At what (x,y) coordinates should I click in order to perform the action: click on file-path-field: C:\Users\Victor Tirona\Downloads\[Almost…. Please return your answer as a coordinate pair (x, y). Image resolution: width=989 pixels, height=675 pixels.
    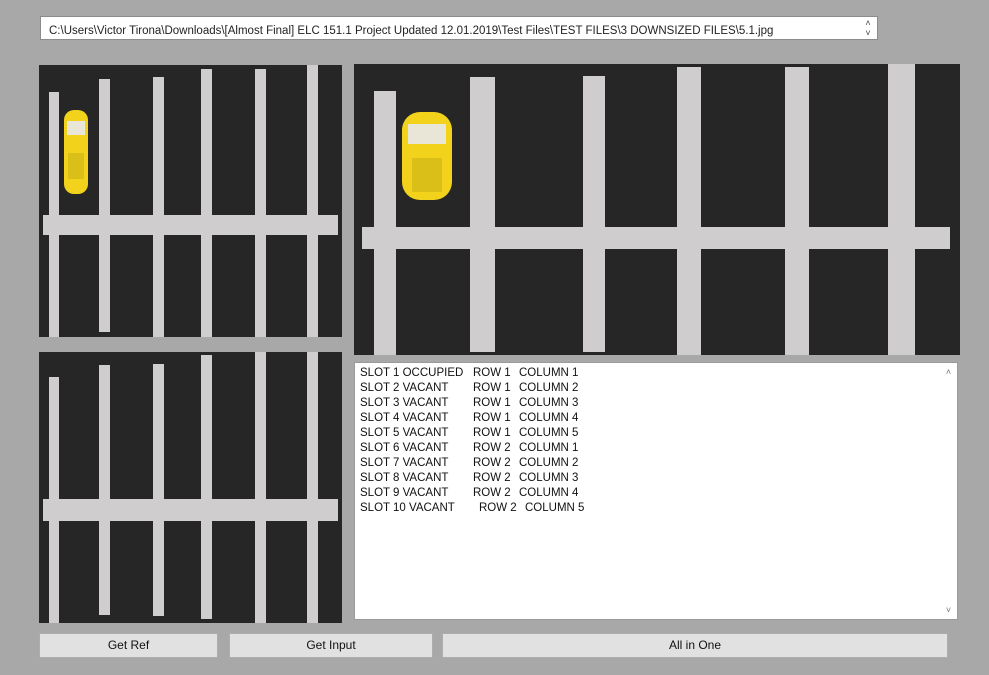
    Looking at the image, I should click on (459, 28).